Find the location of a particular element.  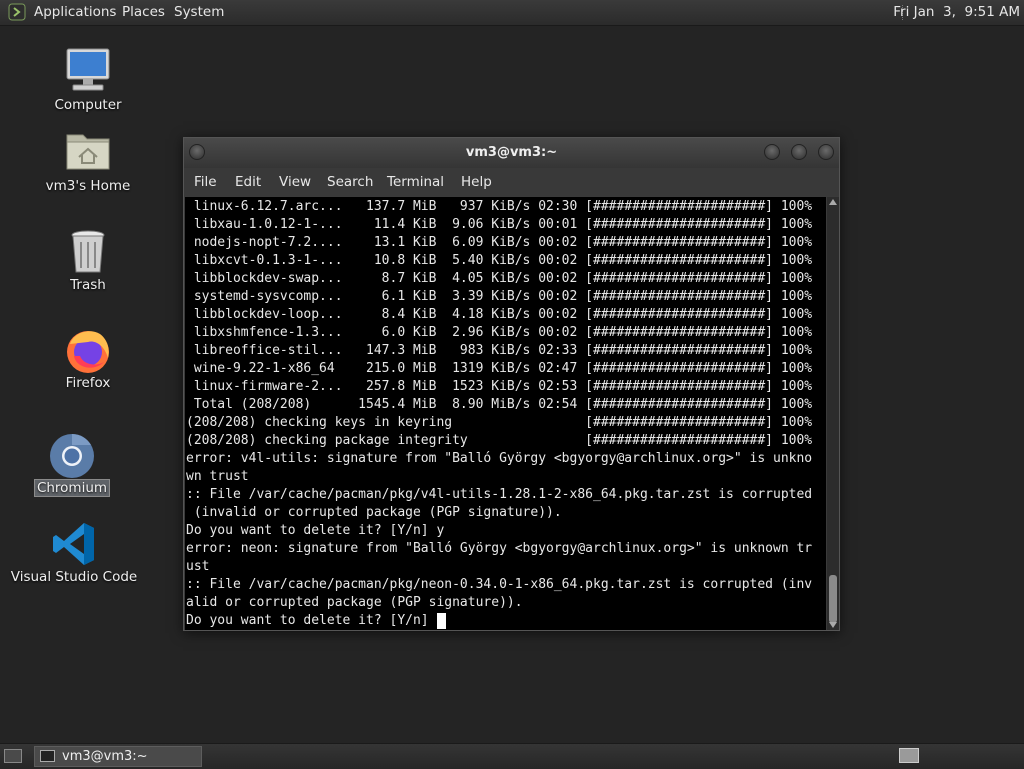

workspace-switcher is located at coordinates (909, 755).